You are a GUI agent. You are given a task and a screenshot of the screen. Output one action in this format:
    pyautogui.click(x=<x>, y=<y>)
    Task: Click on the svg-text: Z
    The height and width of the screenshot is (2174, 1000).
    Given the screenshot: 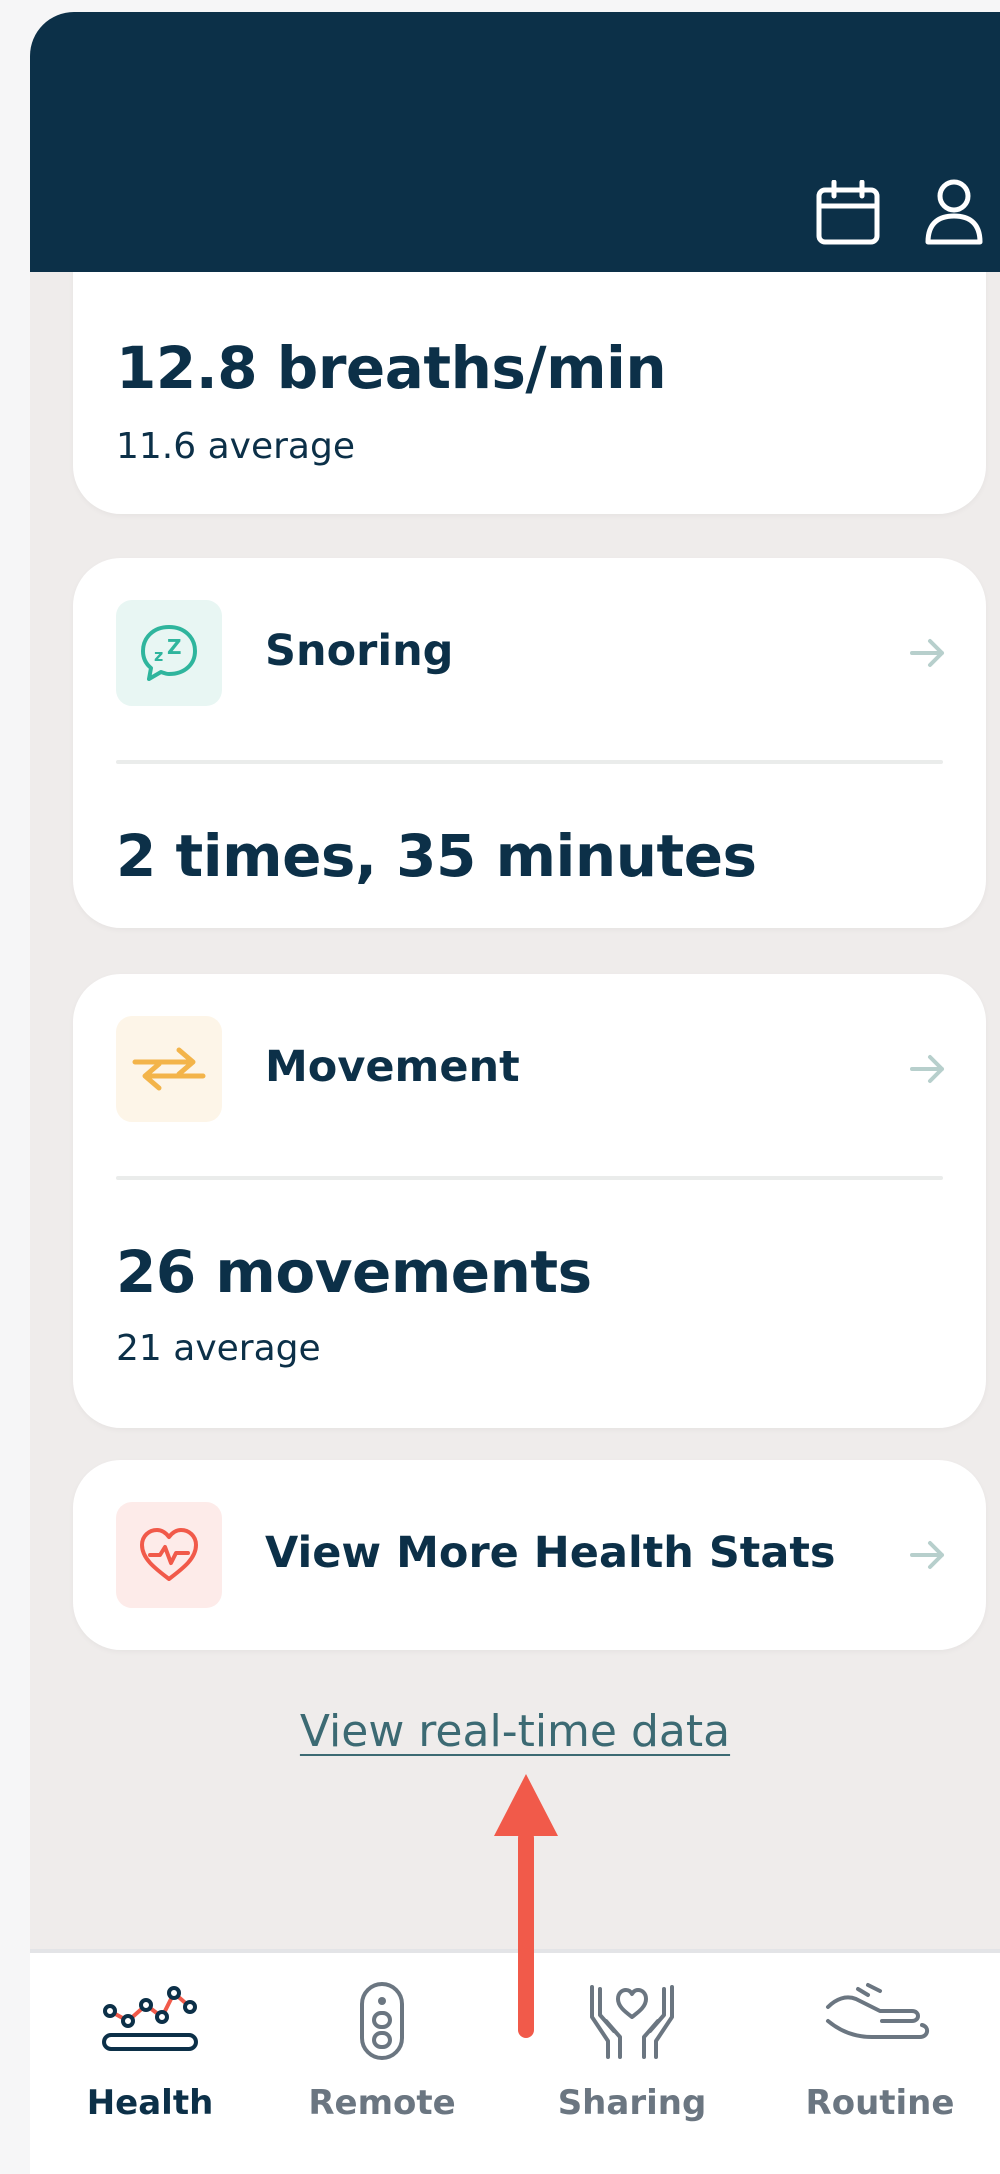 What is the action you would take?
    pyautogui.click(x=174, y=647)
    